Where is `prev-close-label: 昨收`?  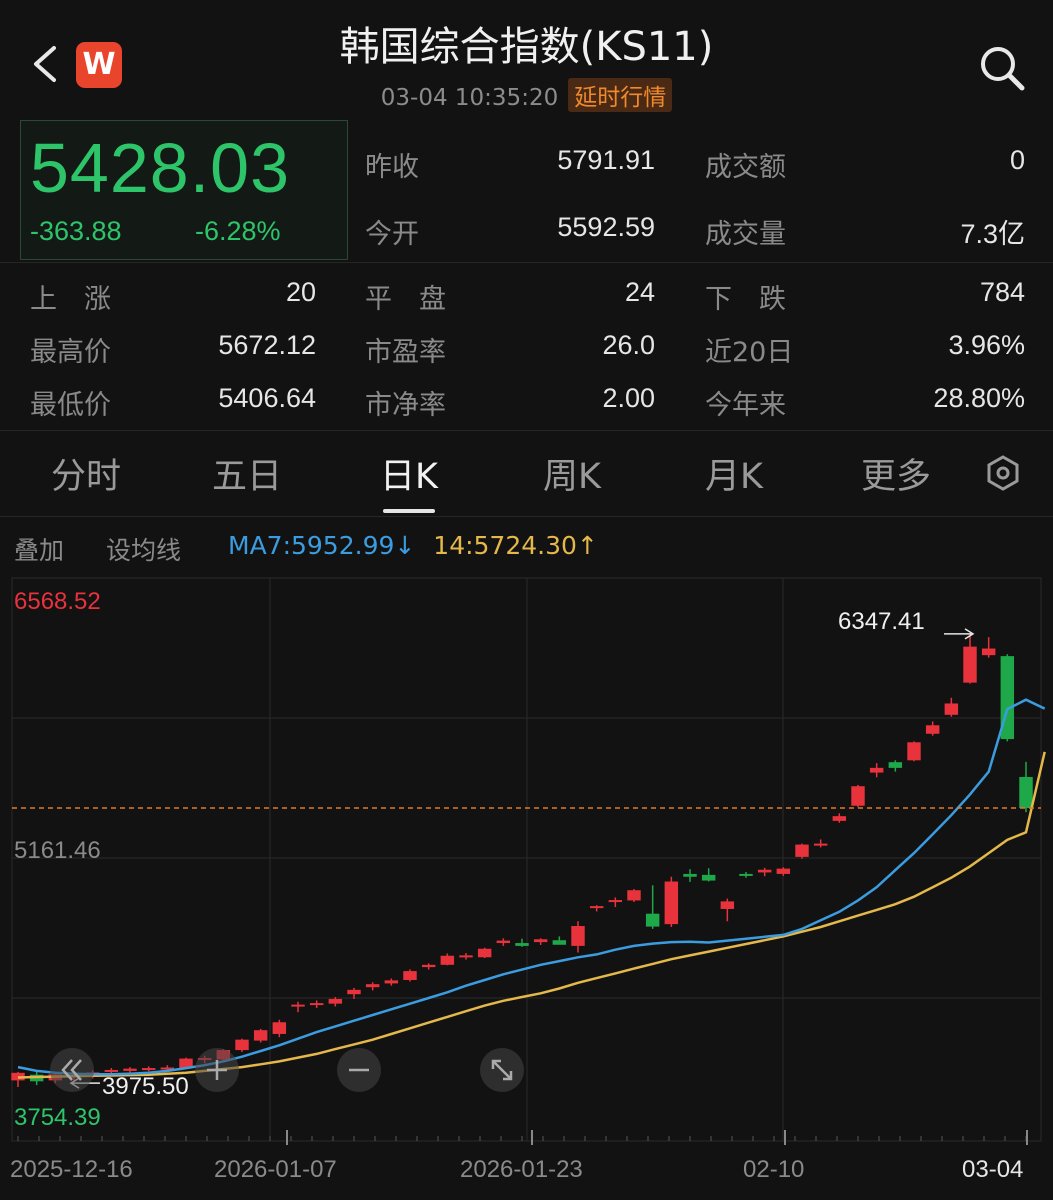
prev-close-label: 昨收 is located at coordinates (392, 167).